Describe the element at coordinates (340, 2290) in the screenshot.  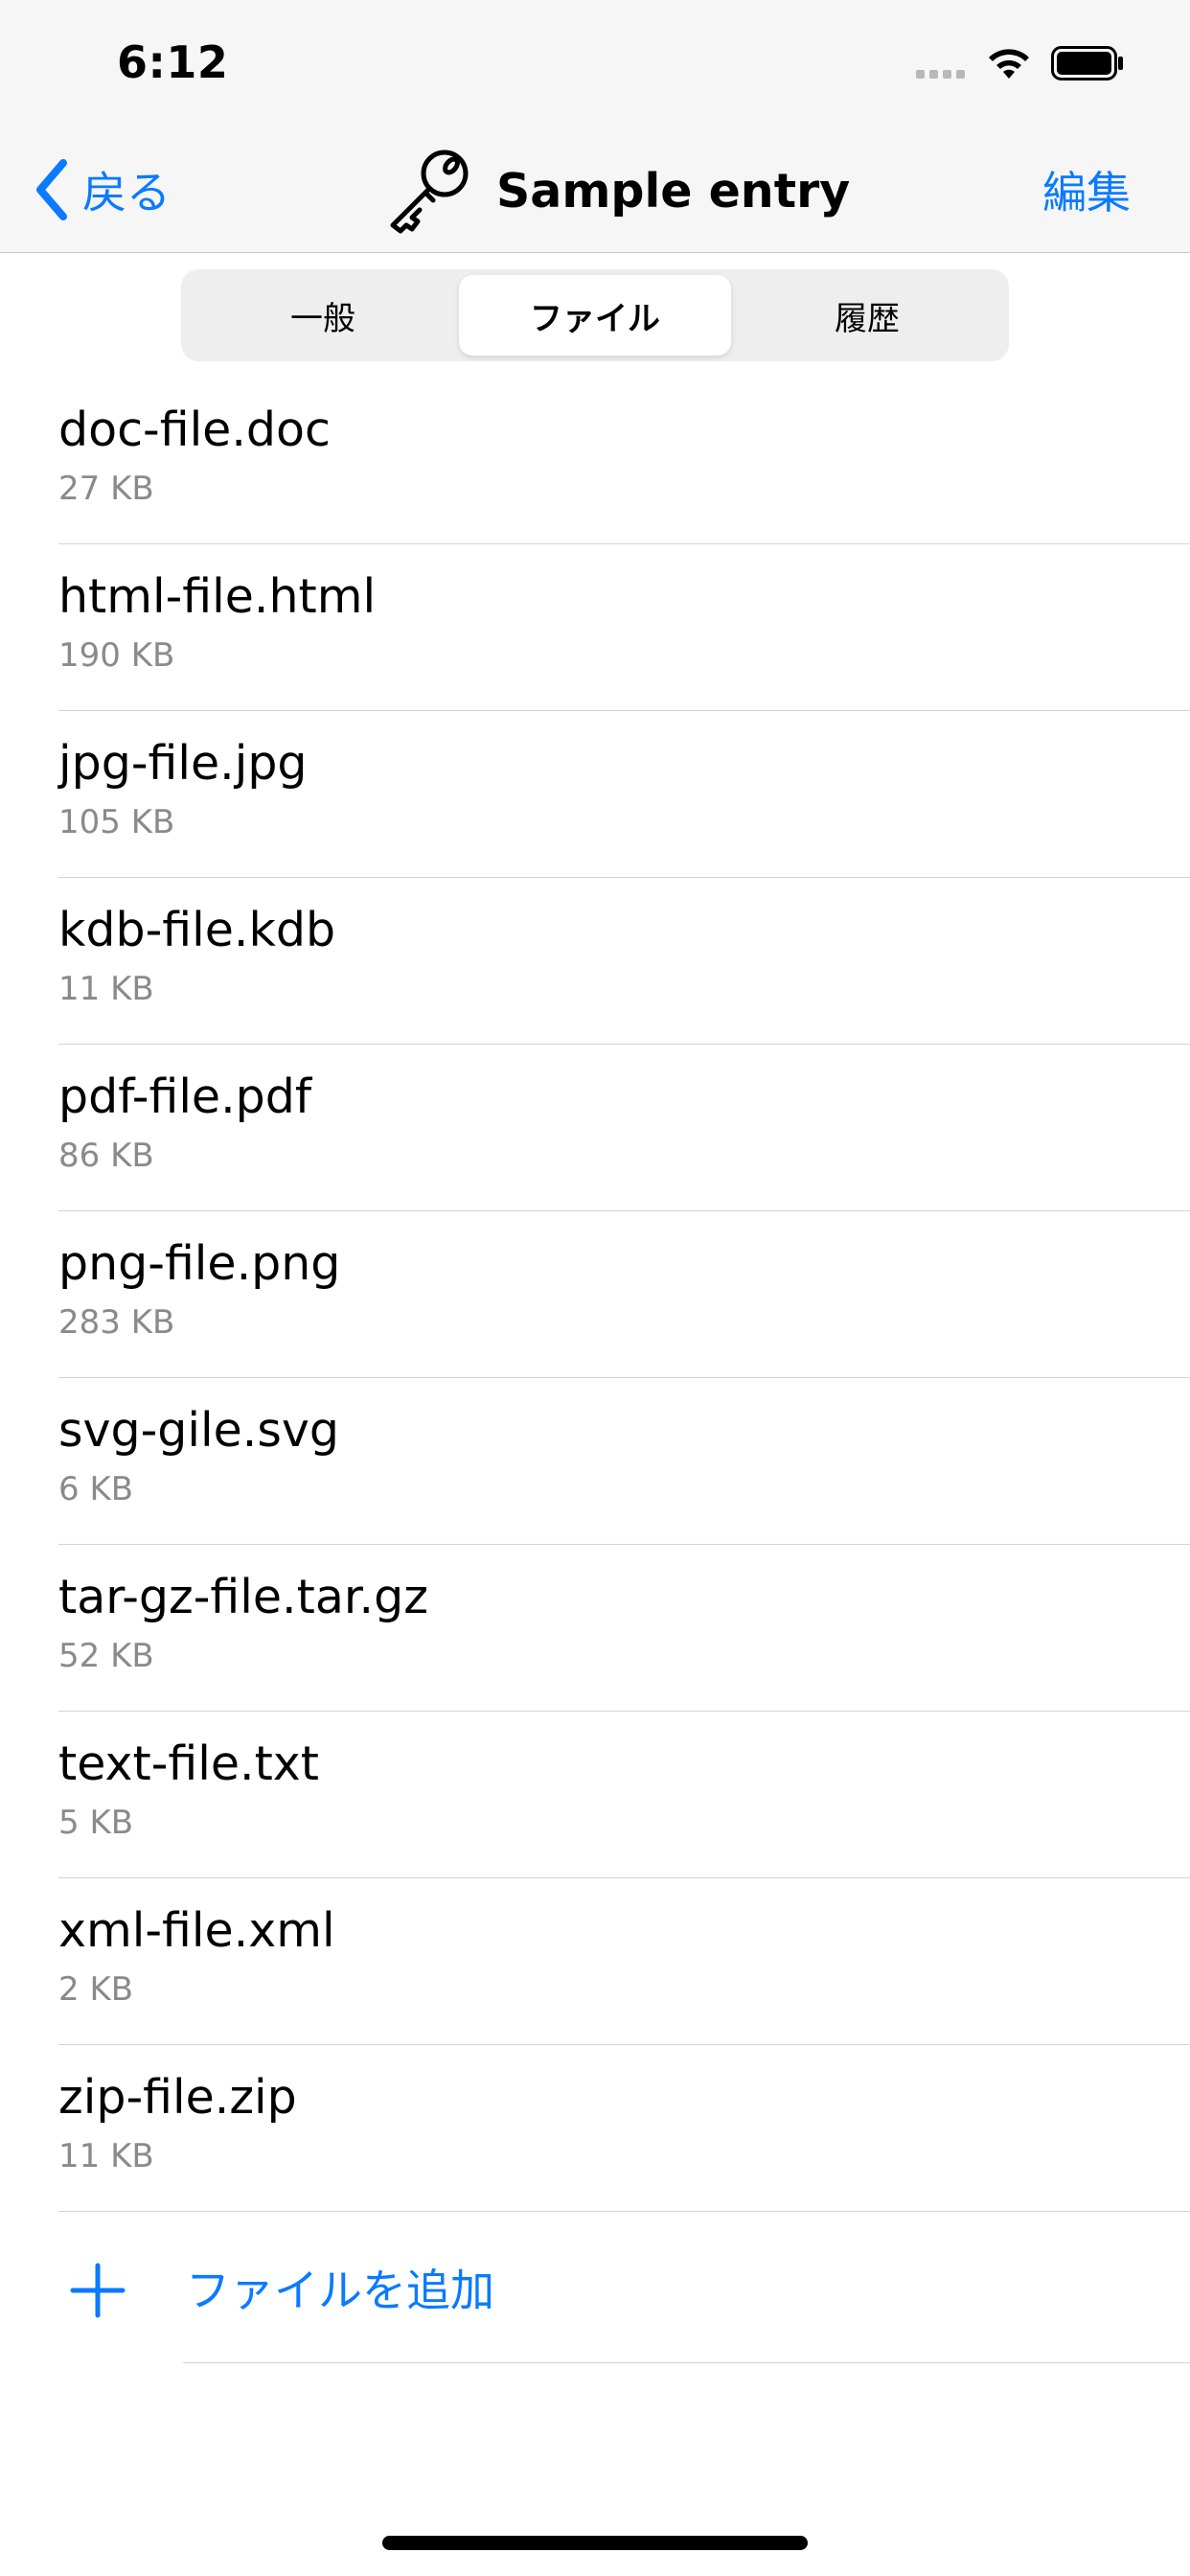
I see `add-file-label: ファイルを追加` at that location.